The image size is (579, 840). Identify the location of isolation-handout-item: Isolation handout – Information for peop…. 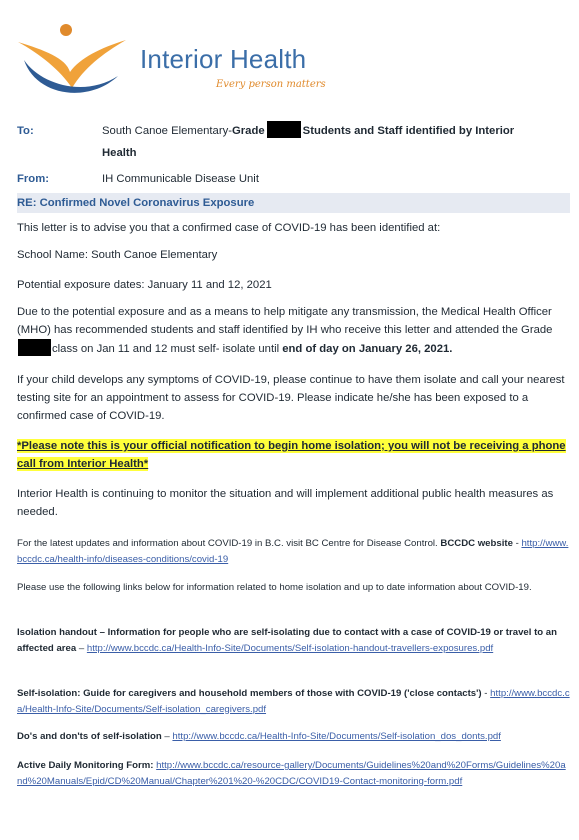
(293, 640).